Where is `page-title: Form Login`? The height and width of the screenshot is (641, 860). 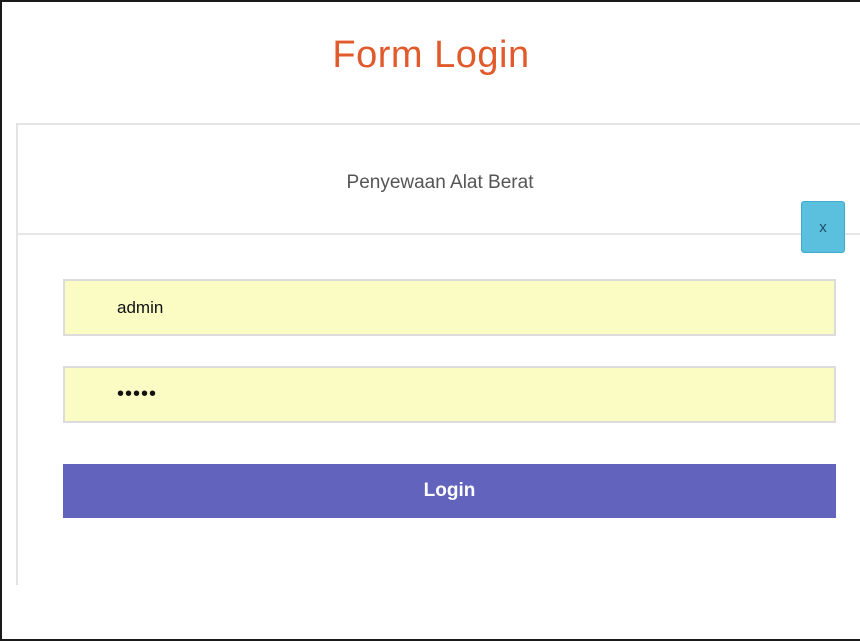
page-title: Form Login is located at coordinates (431, 55).